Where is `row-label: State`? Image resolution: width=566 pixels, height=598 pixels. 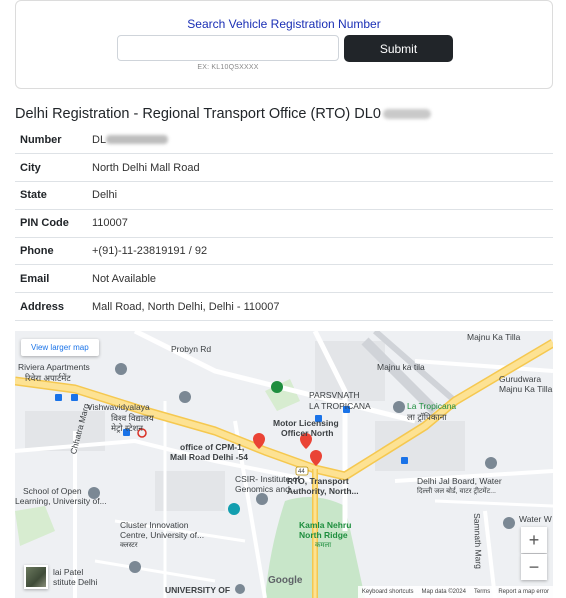
row-label: State is located at coordinates (33, 195).